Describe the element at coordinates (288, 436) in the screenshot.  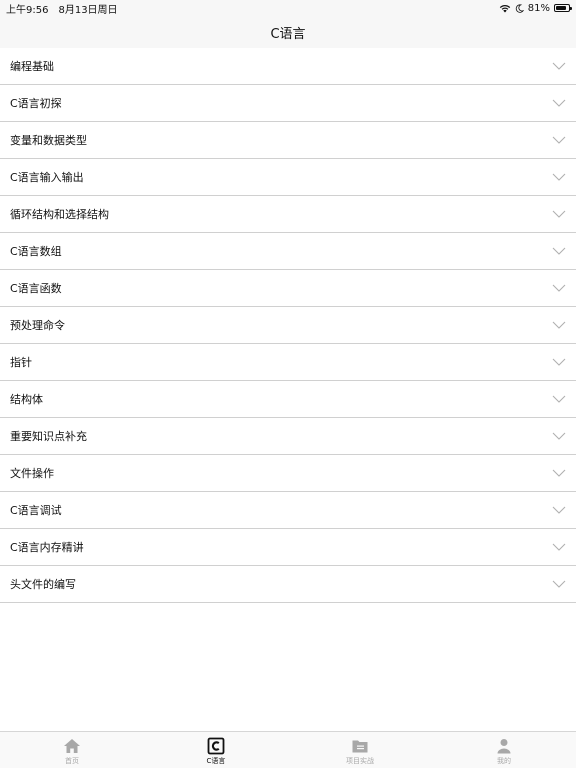
I see `list-item: 重要知识点补充` at that location.